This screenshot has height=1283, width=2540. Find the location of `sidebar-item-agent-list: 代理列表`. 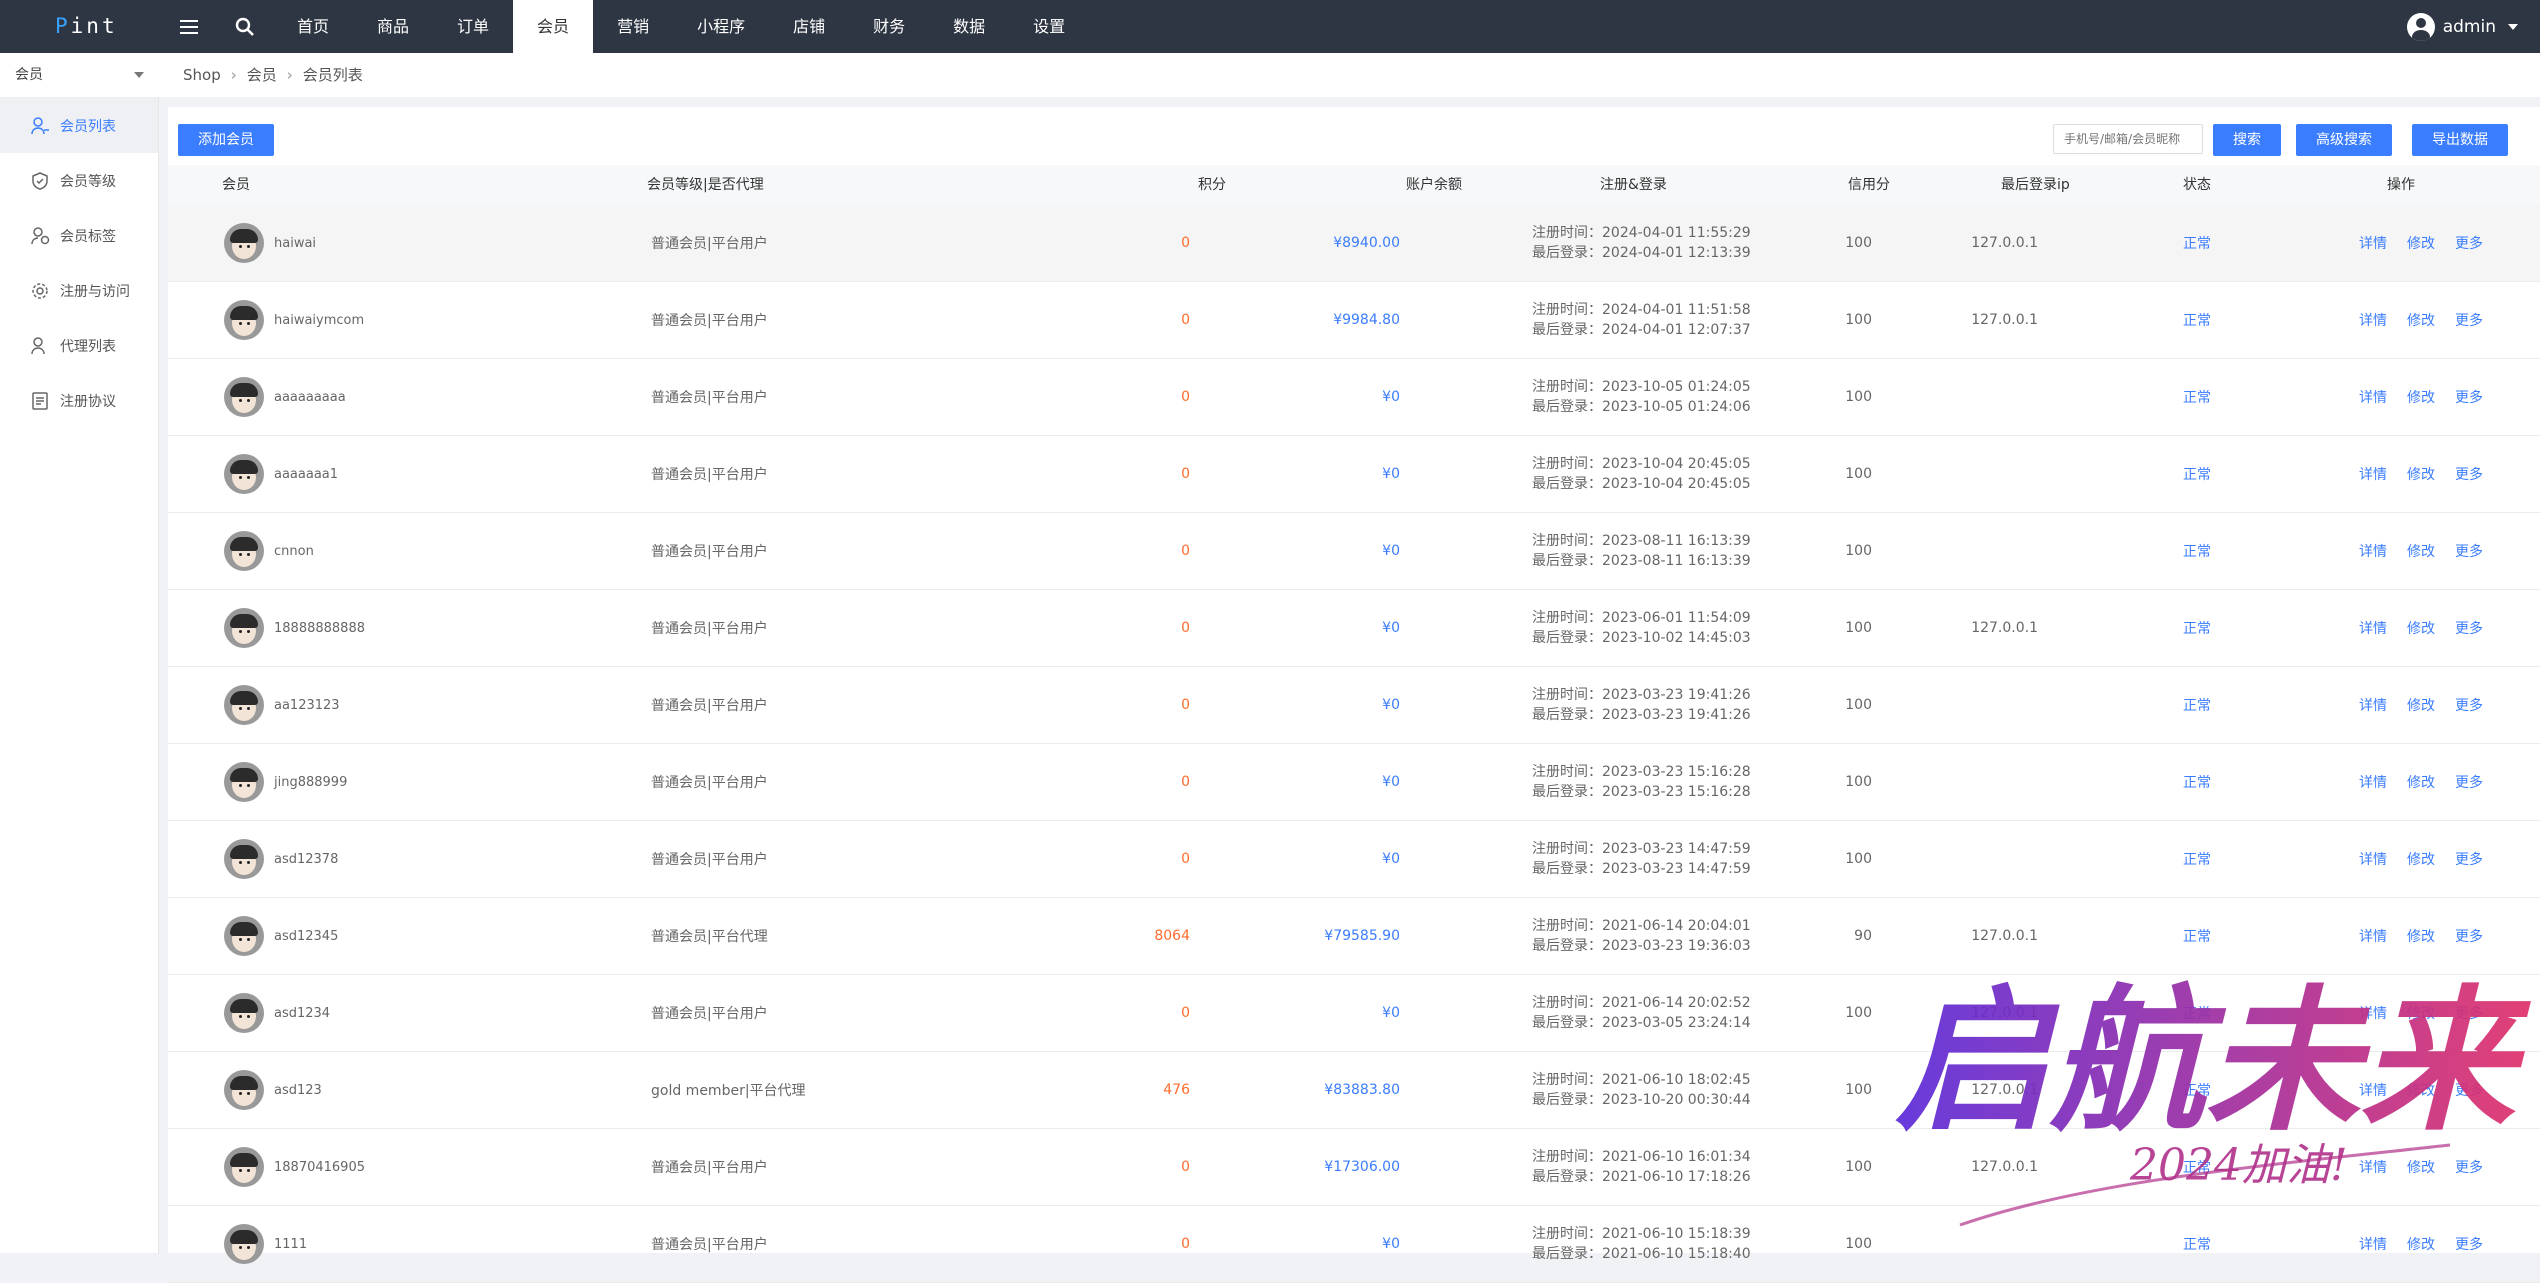

sidebar-item-agent-list: 代理列表 is located at coordinates (79, 345).